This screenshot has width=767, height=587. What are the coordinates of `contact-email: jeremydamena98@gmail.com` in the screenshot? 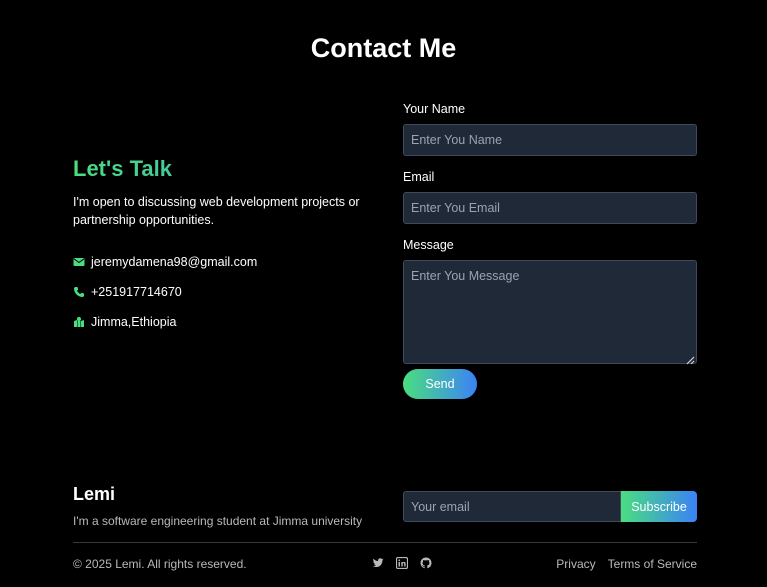 It's located at (223, 262).